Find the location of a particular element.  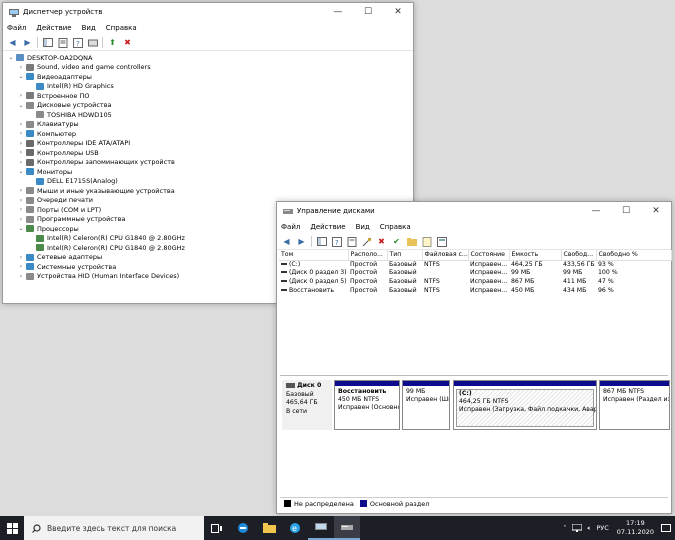

device-tree-item: DELL E1715S(Analog) is located at coordinates (208, 182).